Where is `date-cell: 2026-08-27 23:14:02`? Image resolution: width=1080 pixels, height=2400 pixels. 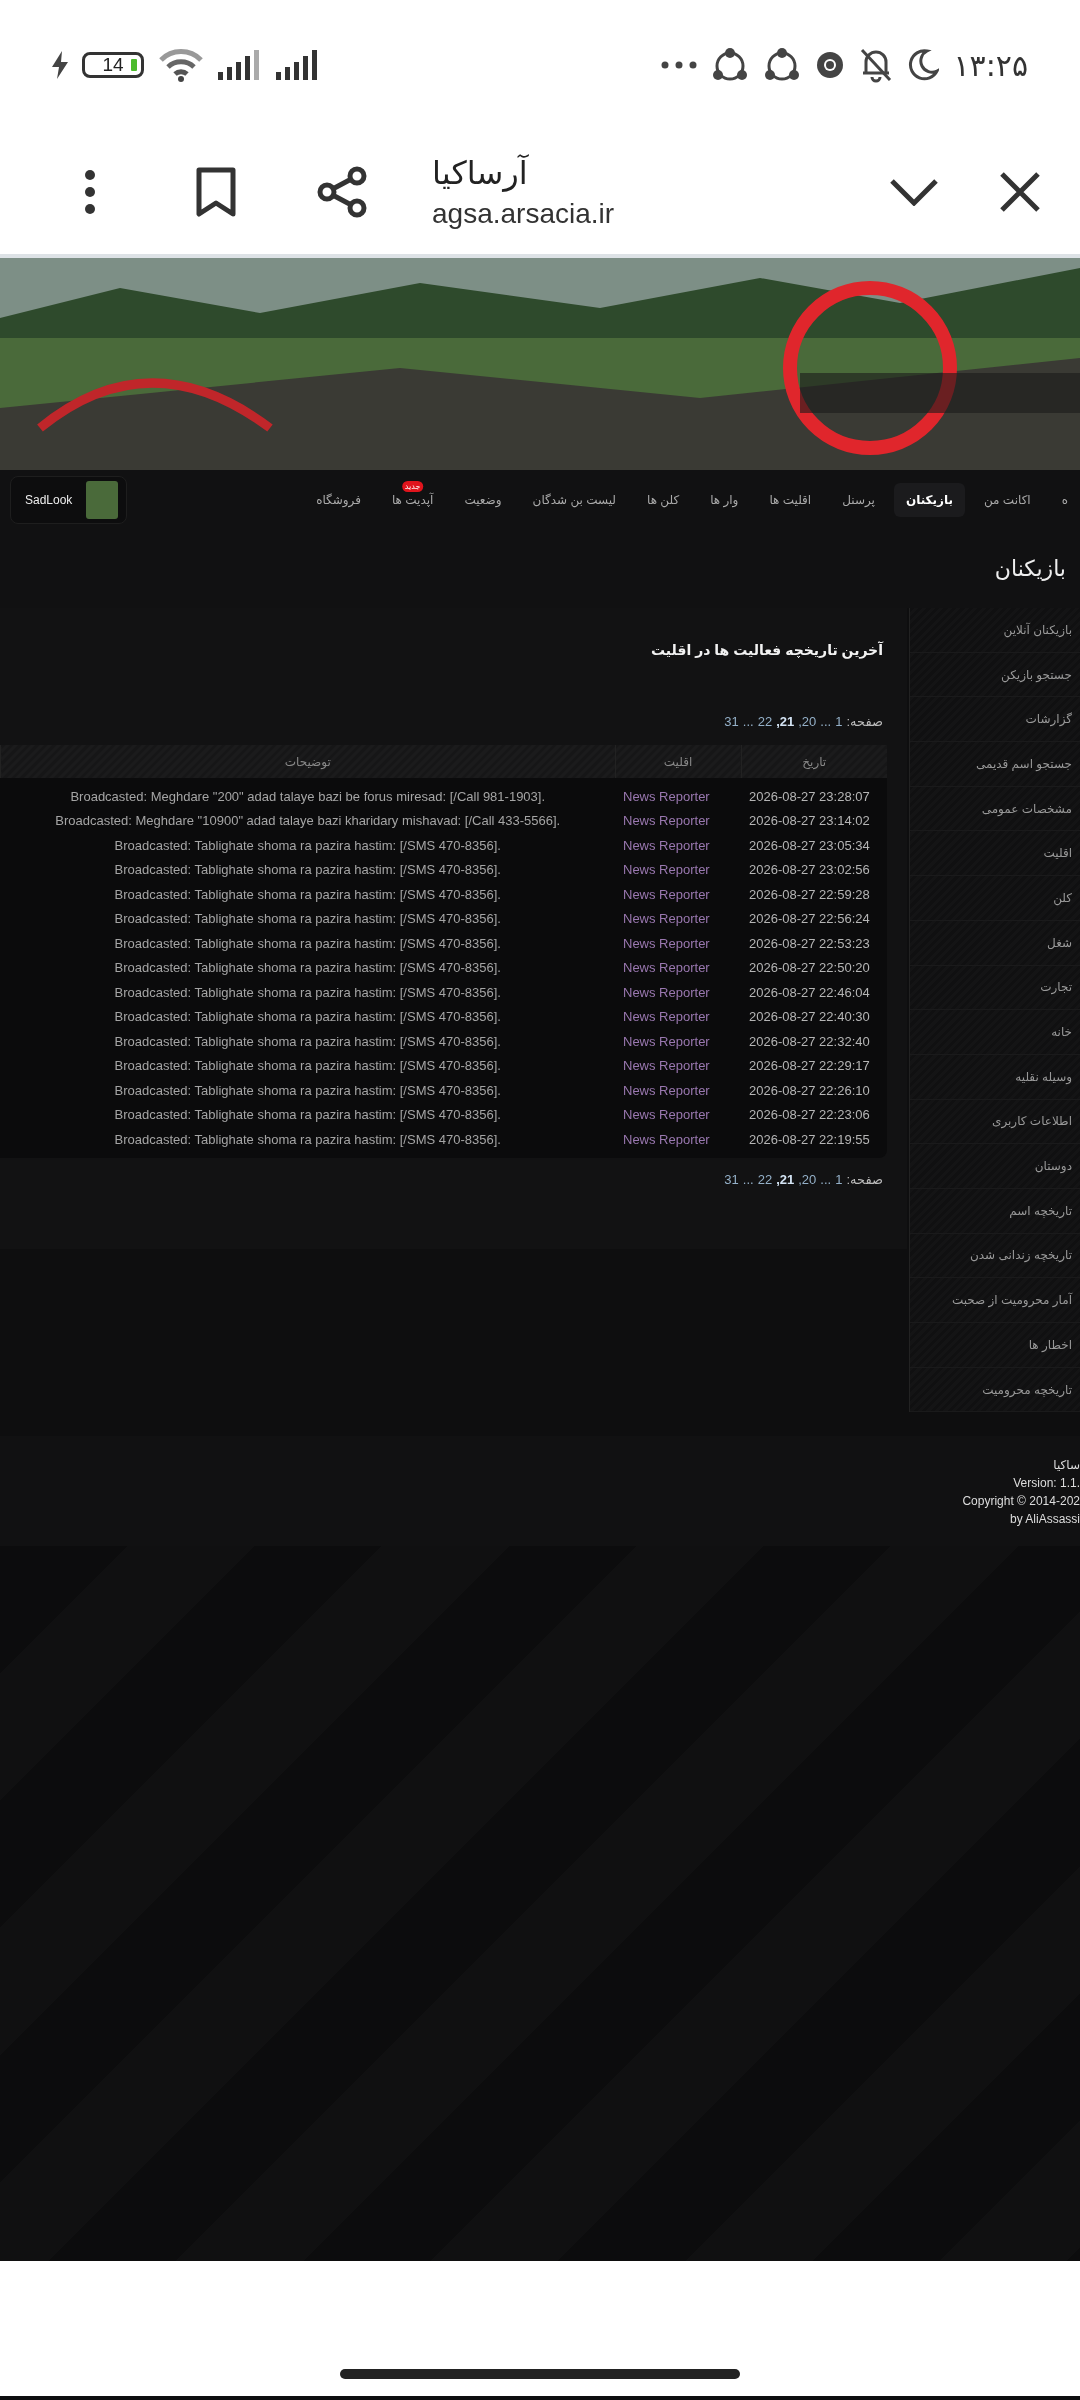 date-cell: 2026-08-27 23:14:02 is located at coordinates (814, 820).